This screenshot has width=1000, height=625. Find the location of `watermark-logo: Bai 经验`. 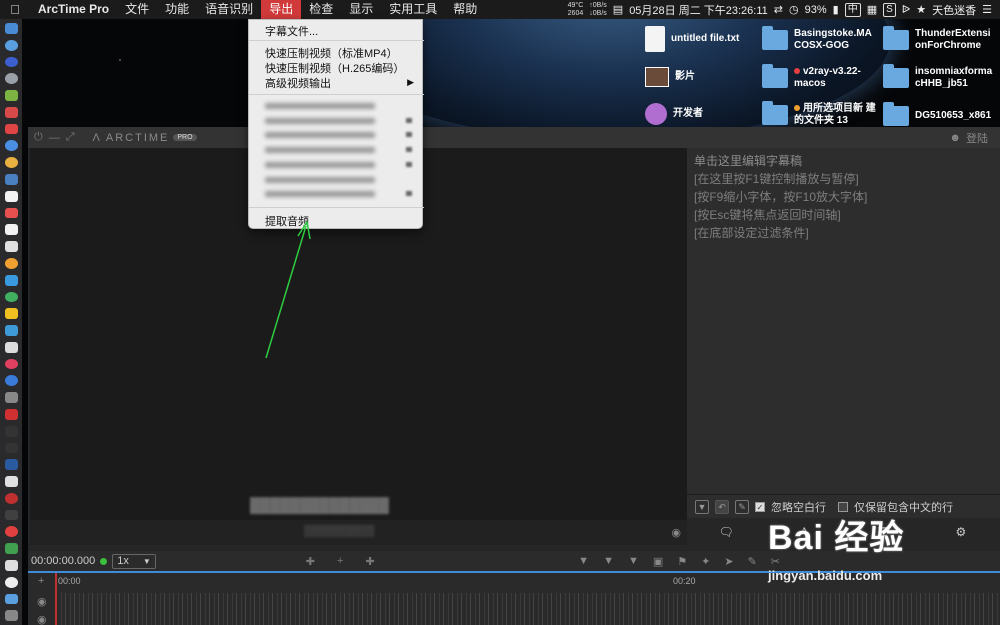

watermark-logo: Bai 经验 is located at coordinates (836, 538).